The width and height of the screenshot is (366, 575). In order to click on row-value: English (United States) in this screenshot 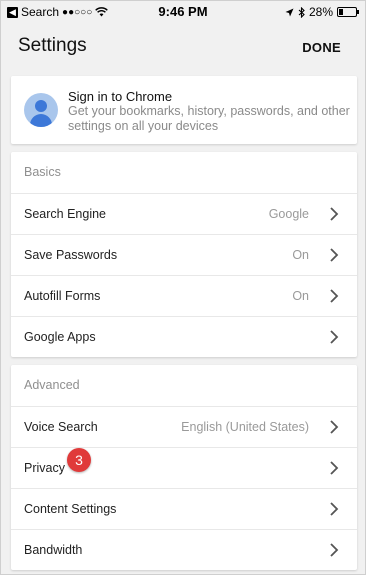, I will do `click(245, 427)`.